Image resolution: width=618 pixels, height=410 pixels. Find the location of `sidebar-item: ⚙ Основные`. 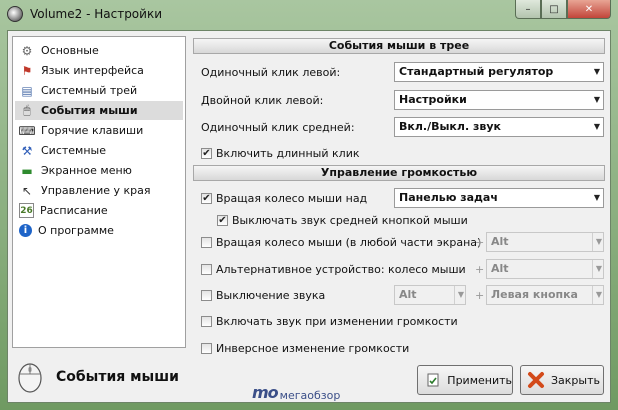

sidebar-item: ⚙ Основные is located at coordinates (99, 50).